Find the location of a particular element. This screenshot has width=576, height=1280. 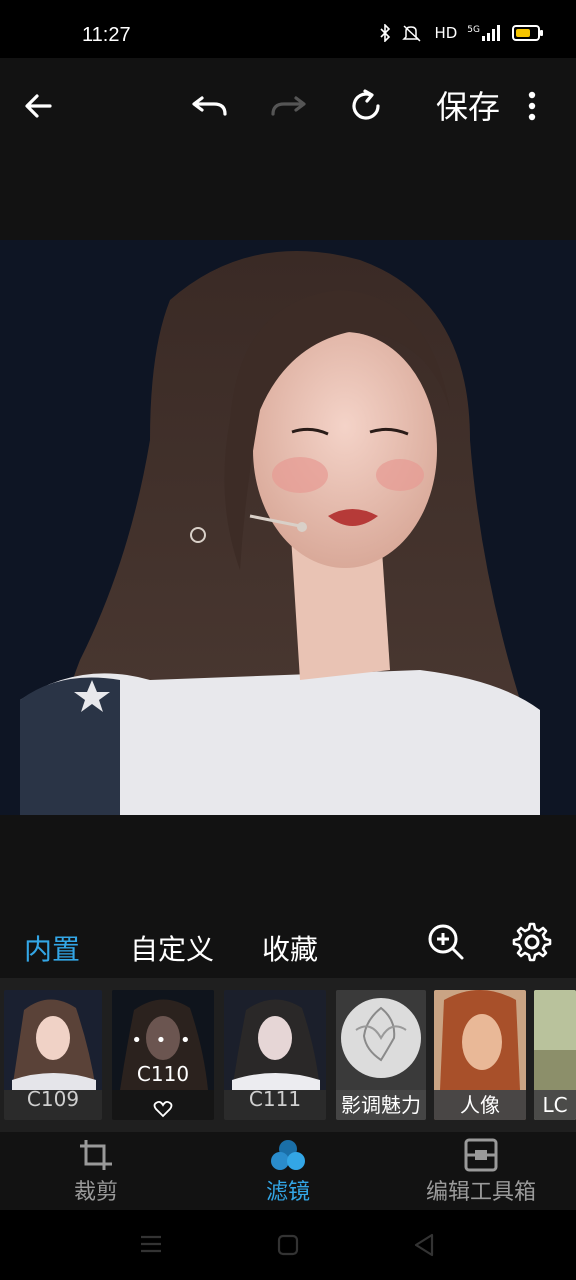

filter-settings-button is located at coordinates (532, 942).